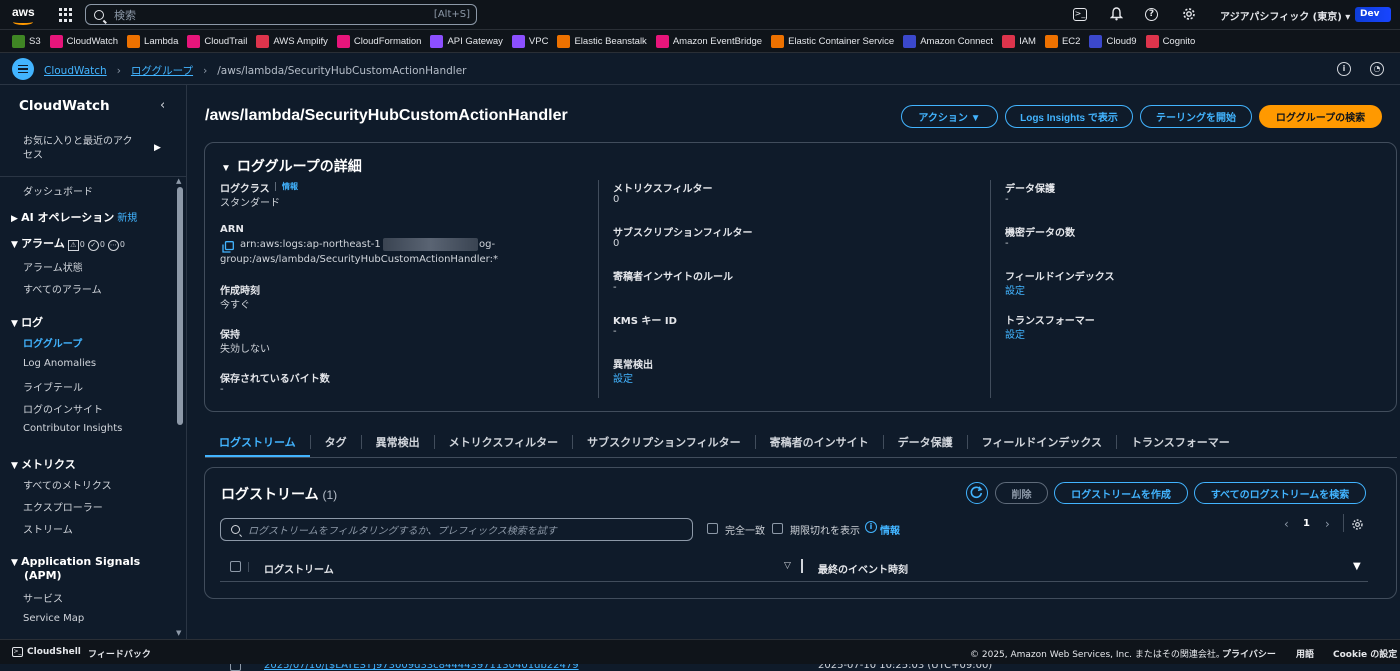  I want to click on sidebar-item-9: ログのインサイト, so click(63, 408).